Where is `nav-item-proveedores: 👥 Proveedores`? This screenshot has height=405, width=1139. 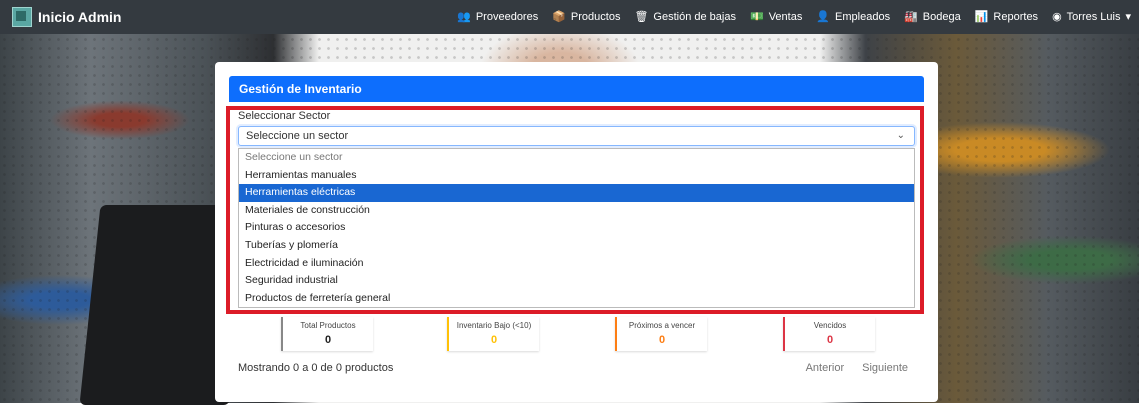 nav-item-proveedores: 👥 Proveedores is located at coordinates (497, 17).